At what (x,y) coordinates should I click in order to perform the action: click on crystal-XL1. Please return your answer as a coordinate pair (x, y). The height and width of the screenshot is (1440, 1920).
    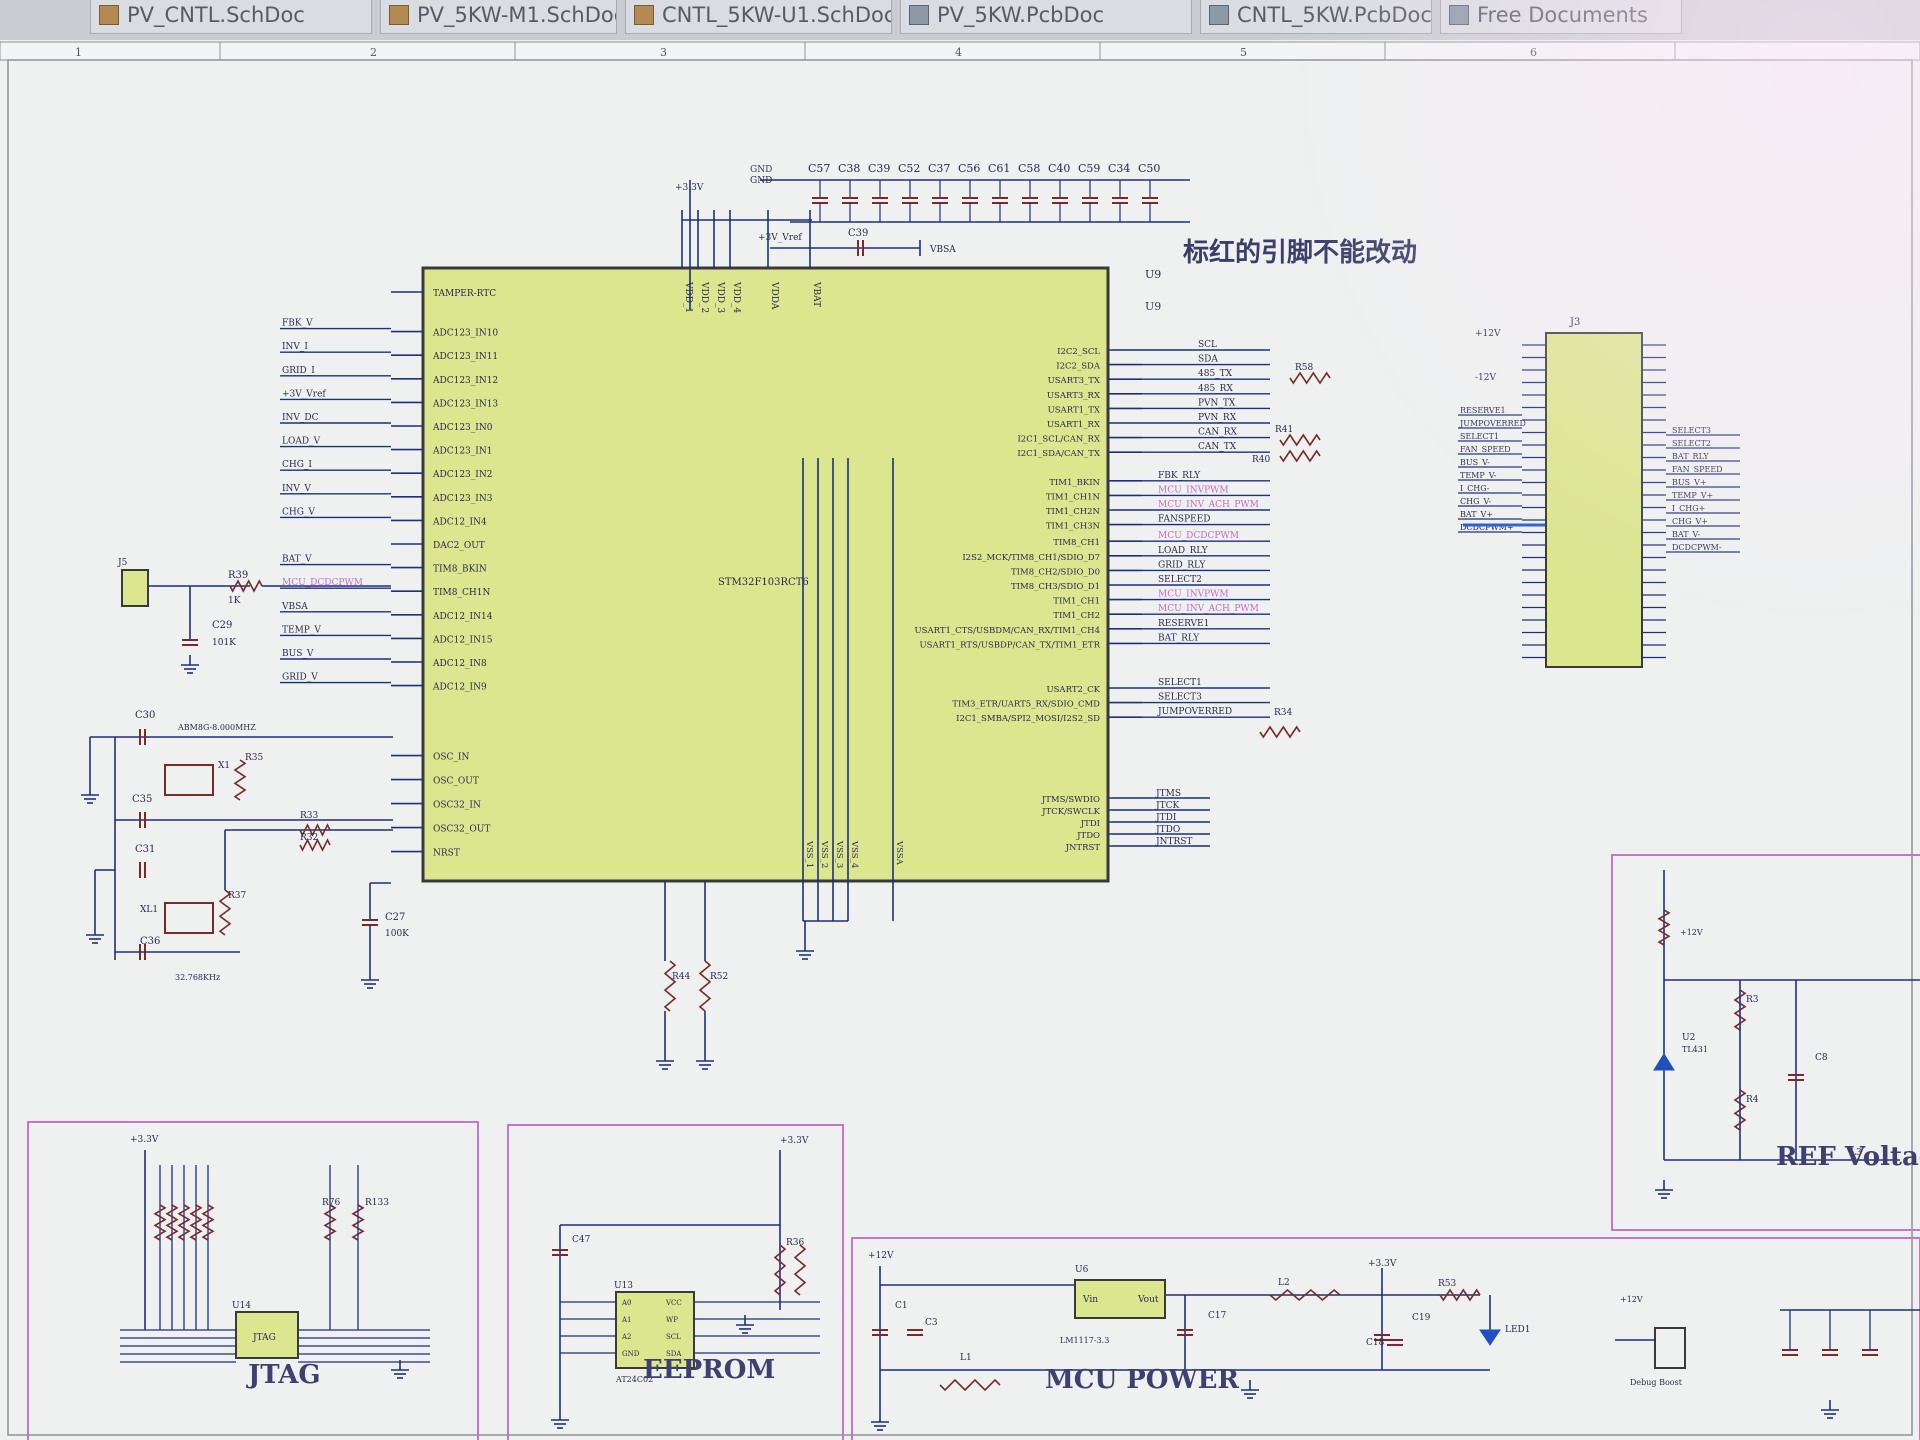
    Looking at the image, I should click on (189, 918).